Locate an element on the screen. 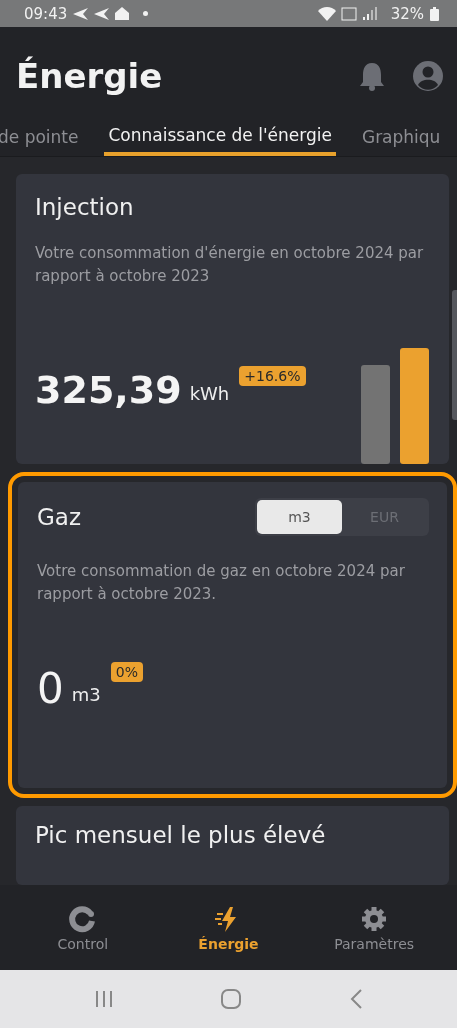 The width and height of the screenshot is (457, 1028). status-time: 09:43 is located at coordinates (46, 13).